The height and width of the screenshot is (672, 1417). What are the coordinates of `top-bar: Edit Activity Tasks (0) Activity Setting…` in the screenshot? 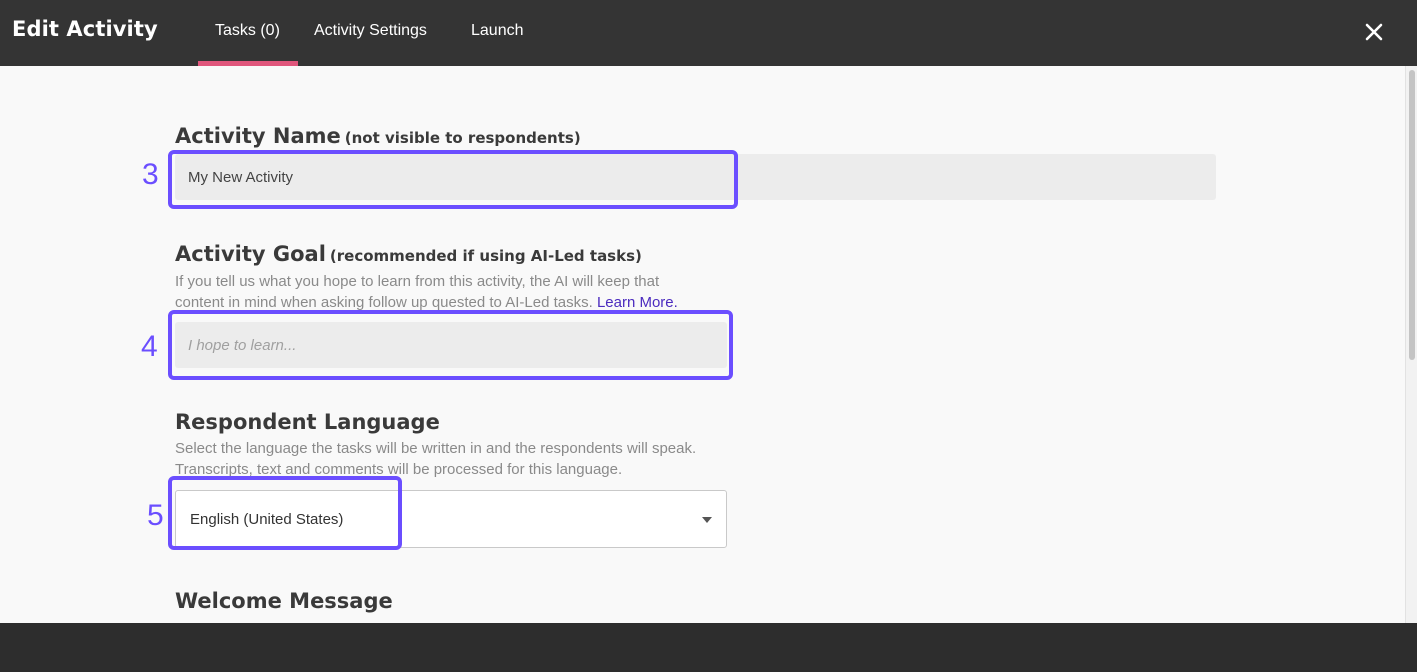 It's located at (708, 33).